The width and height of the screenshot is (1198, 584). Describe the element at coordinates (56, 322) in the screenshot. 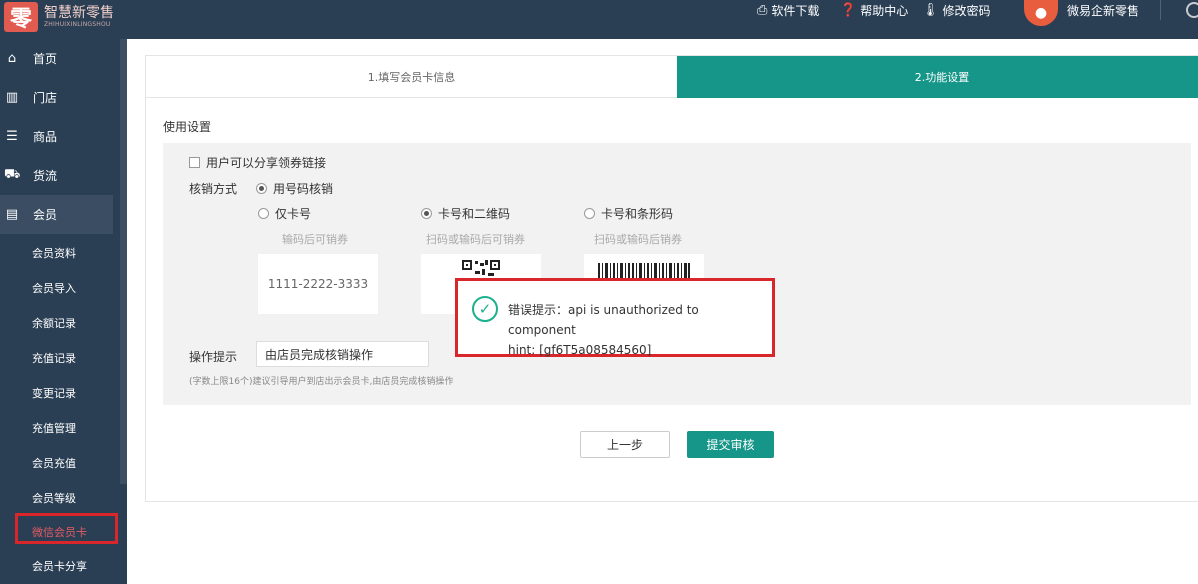

I see `sidebar-subitem-balance-records: 余额记录` at that location.